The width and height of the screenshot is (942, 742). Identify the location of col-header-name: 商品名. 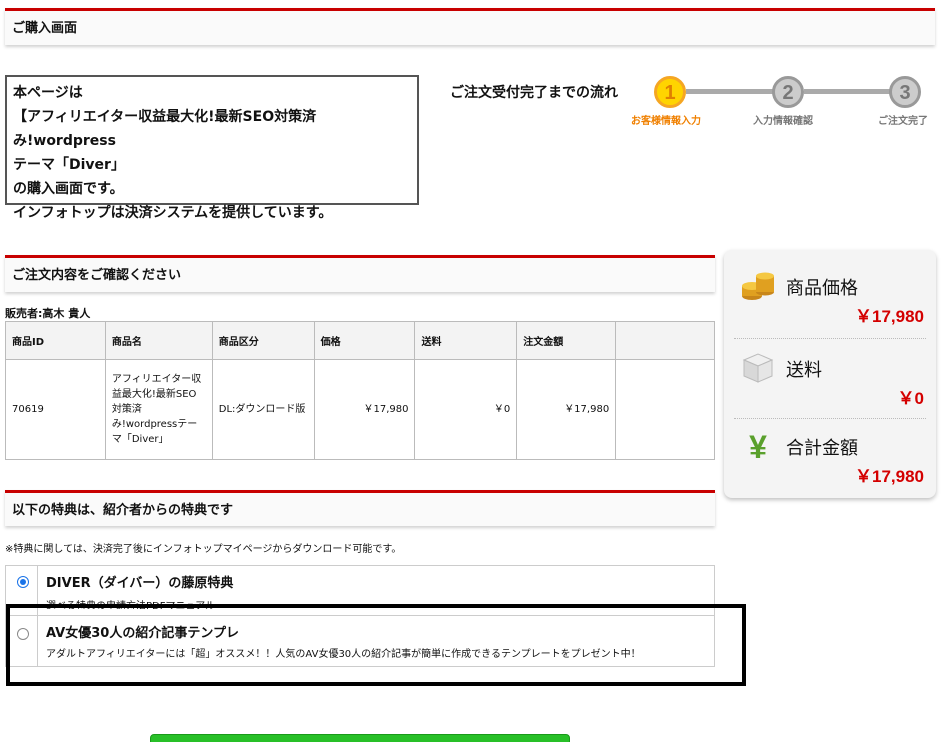
(158, 340).